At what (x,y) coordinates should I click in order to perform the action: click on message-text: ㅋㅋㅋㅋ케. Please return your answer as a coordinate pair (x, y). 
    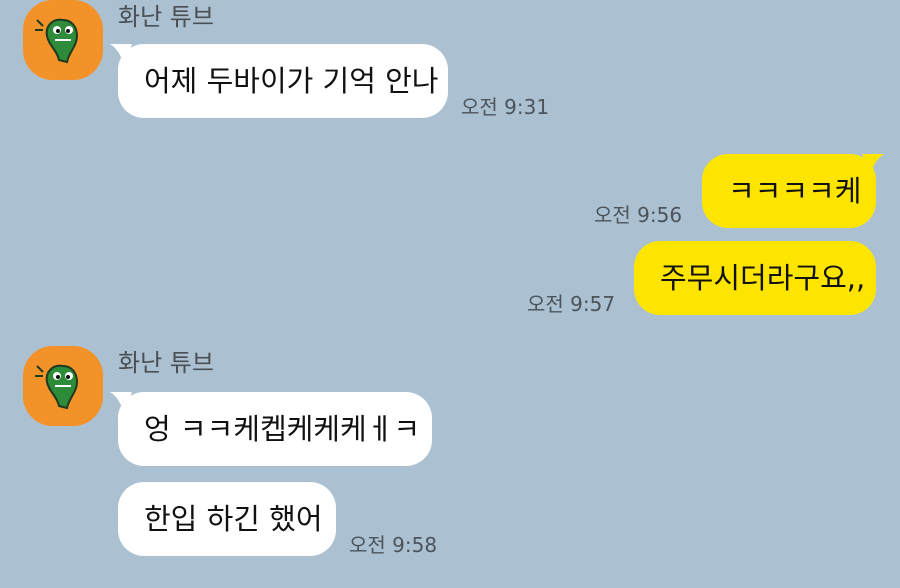
    Looking at the image, I should click on (795, 191).